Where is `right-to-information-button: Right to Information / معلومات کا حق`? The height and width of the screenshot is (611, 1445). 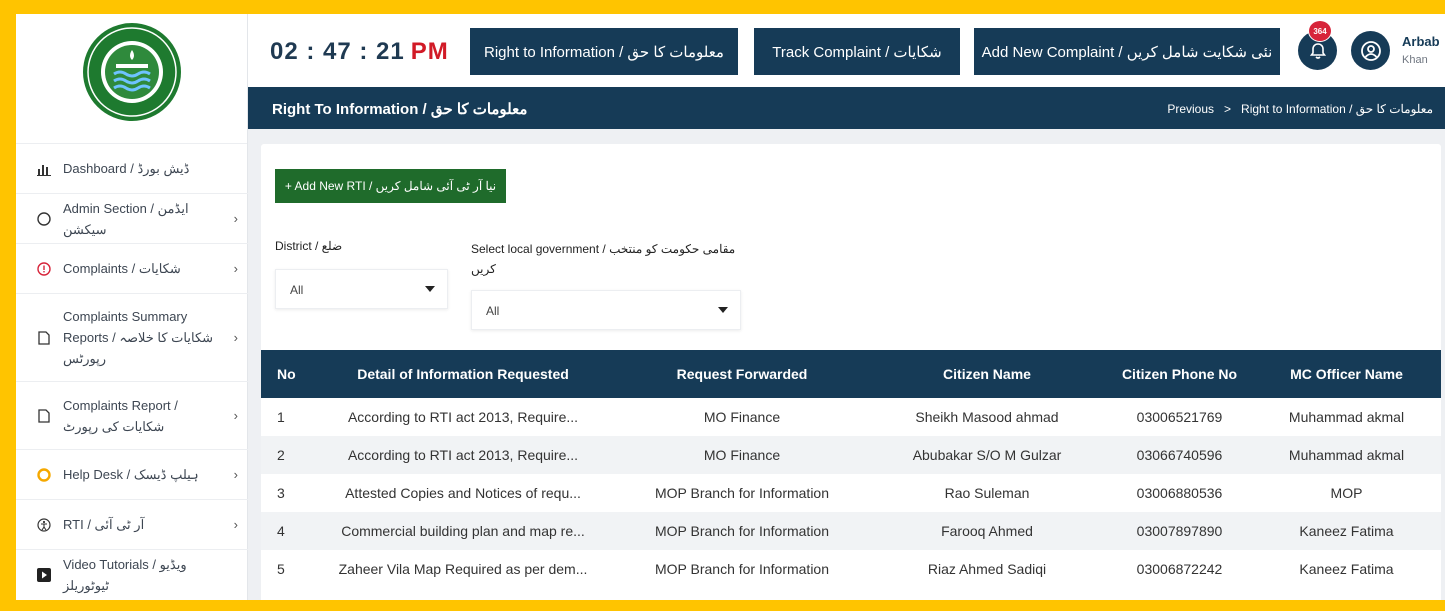 right-to-information-button: Right to Information / معلومات کا حق is located at coordinates (604, 51).